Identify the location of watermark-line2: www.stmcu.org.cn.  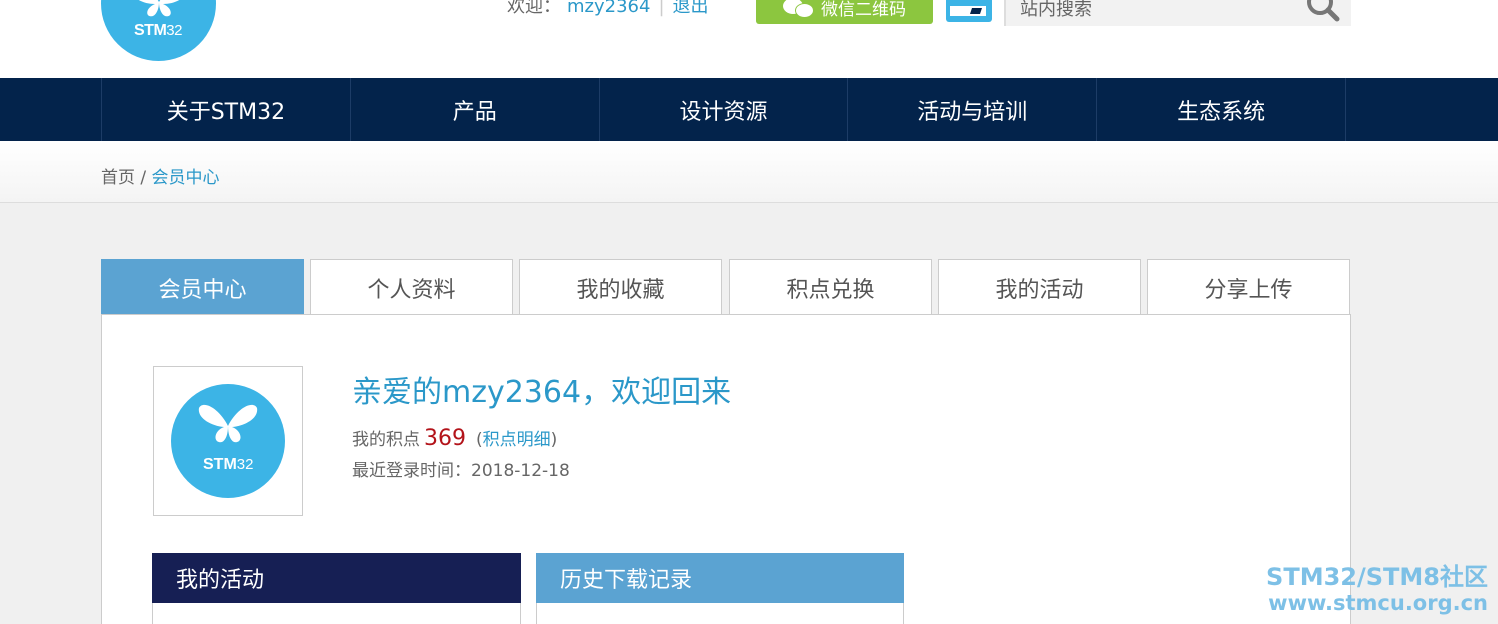
(1378, 603).